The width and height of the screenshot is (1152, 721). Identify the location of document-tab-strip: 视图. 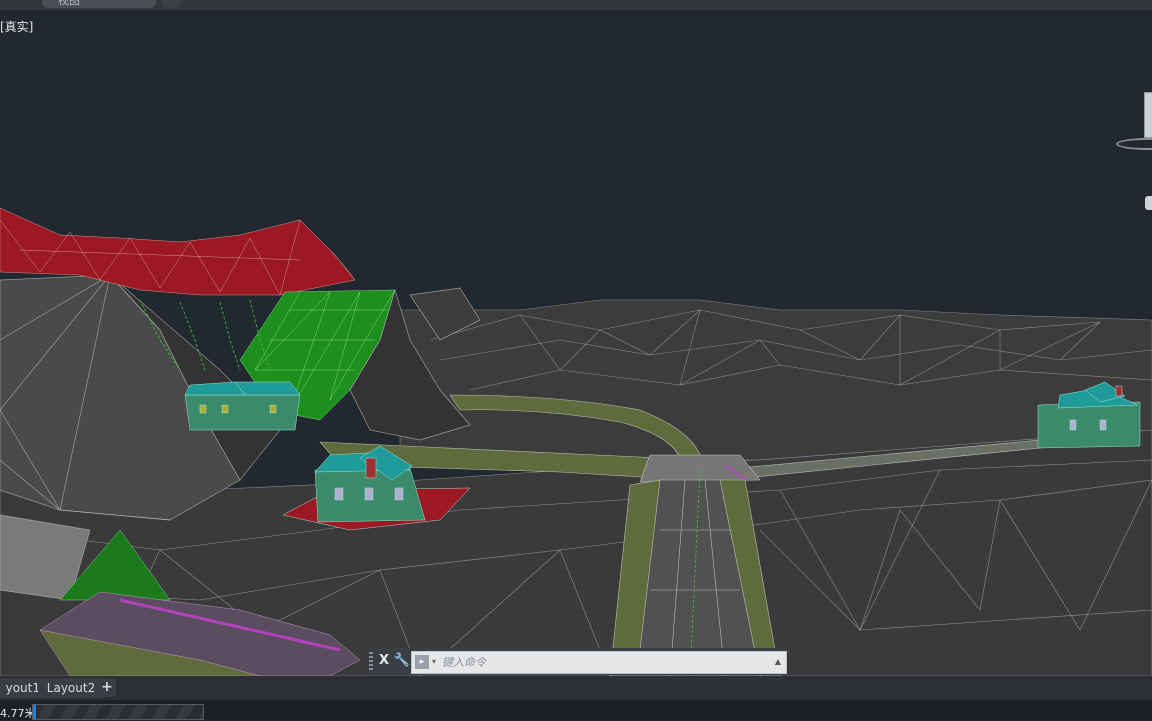
(576, 5).